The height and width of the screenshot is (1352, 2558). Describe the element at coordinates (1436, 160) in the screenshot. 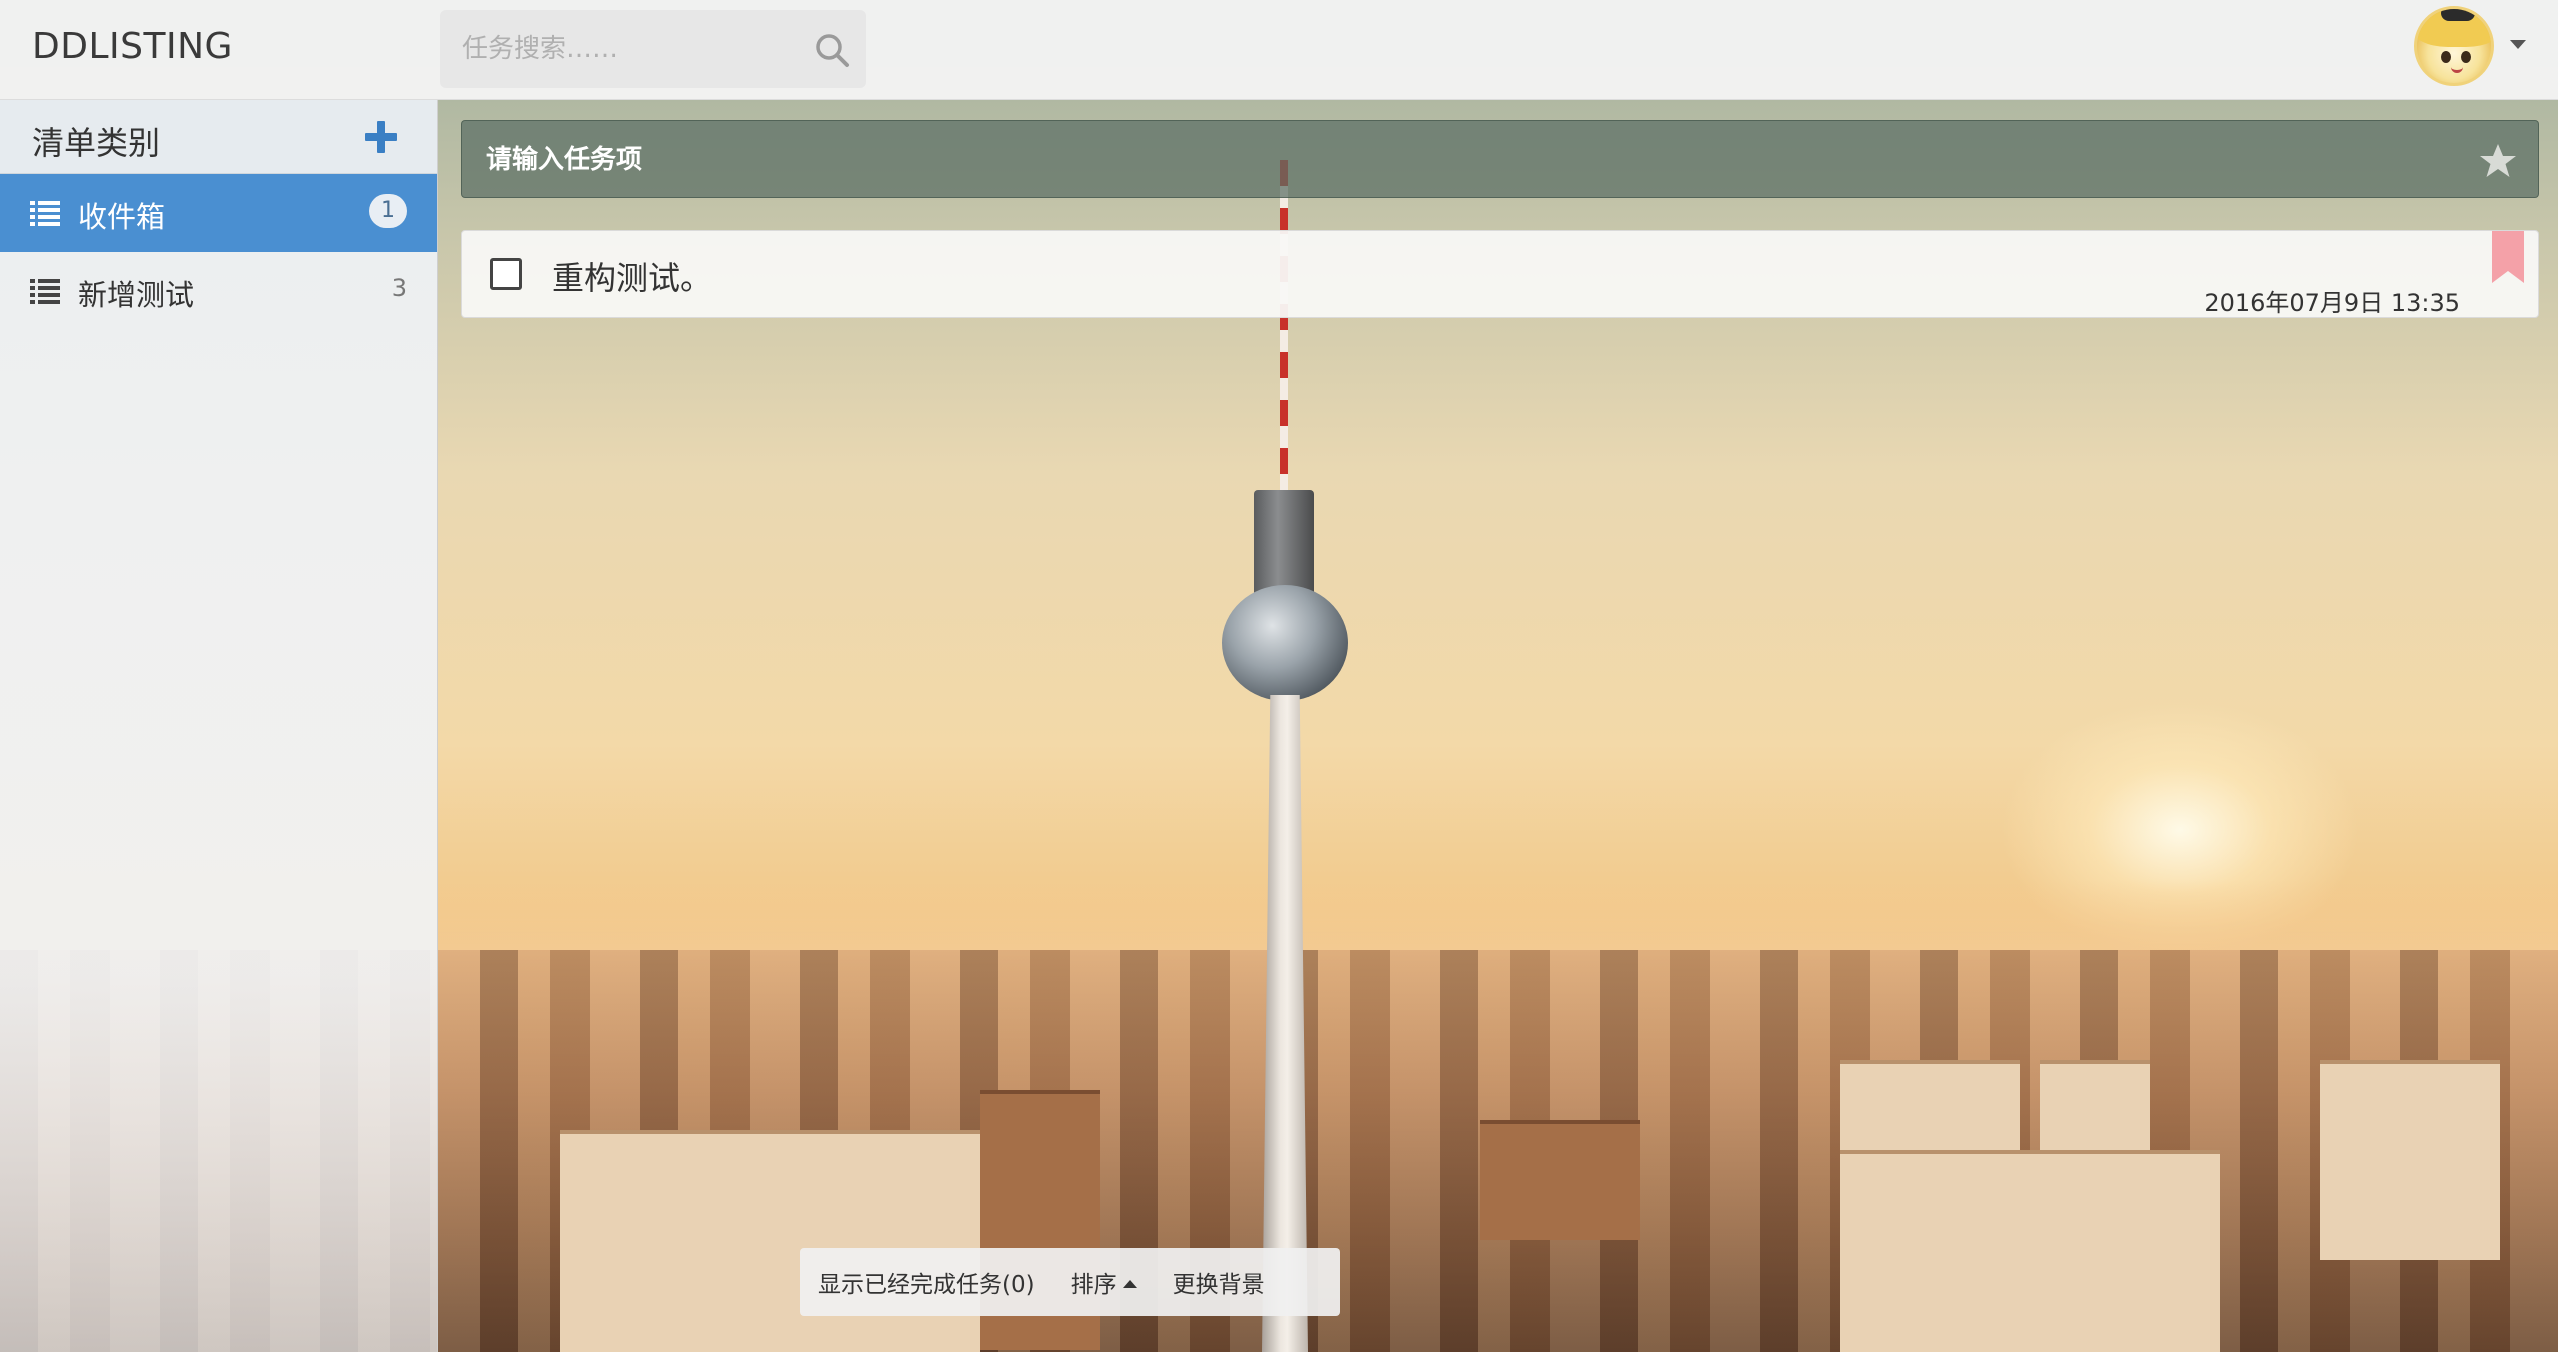

I see `task-input` at that location.